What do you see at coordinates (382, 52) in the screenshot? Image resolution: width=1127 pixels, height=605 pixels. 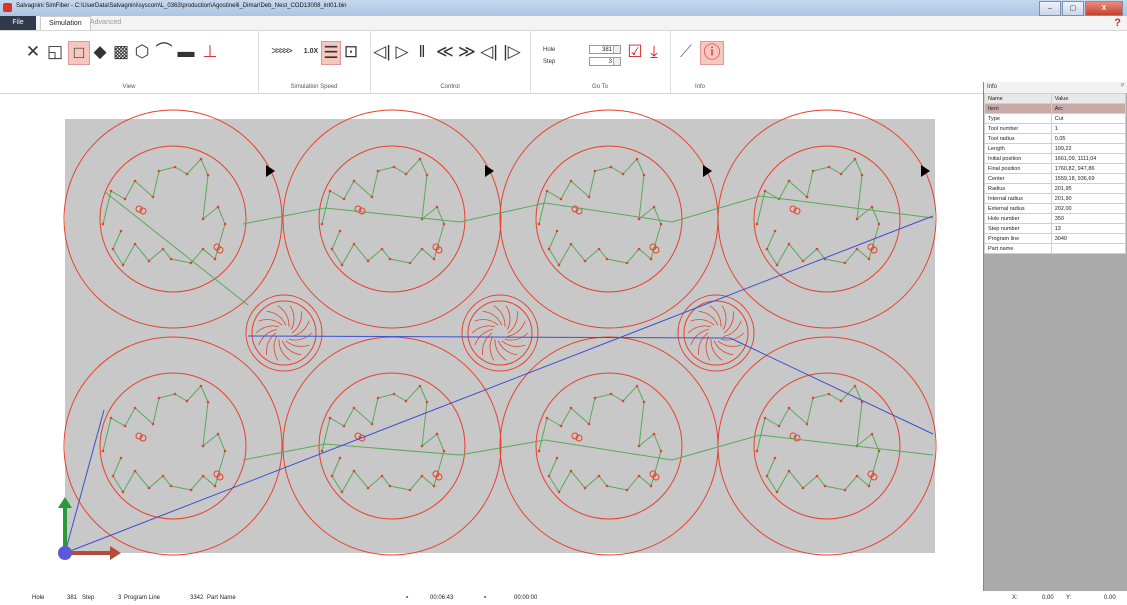 I see `step-back-icon: ◁|` at bounding box center [382, 52].